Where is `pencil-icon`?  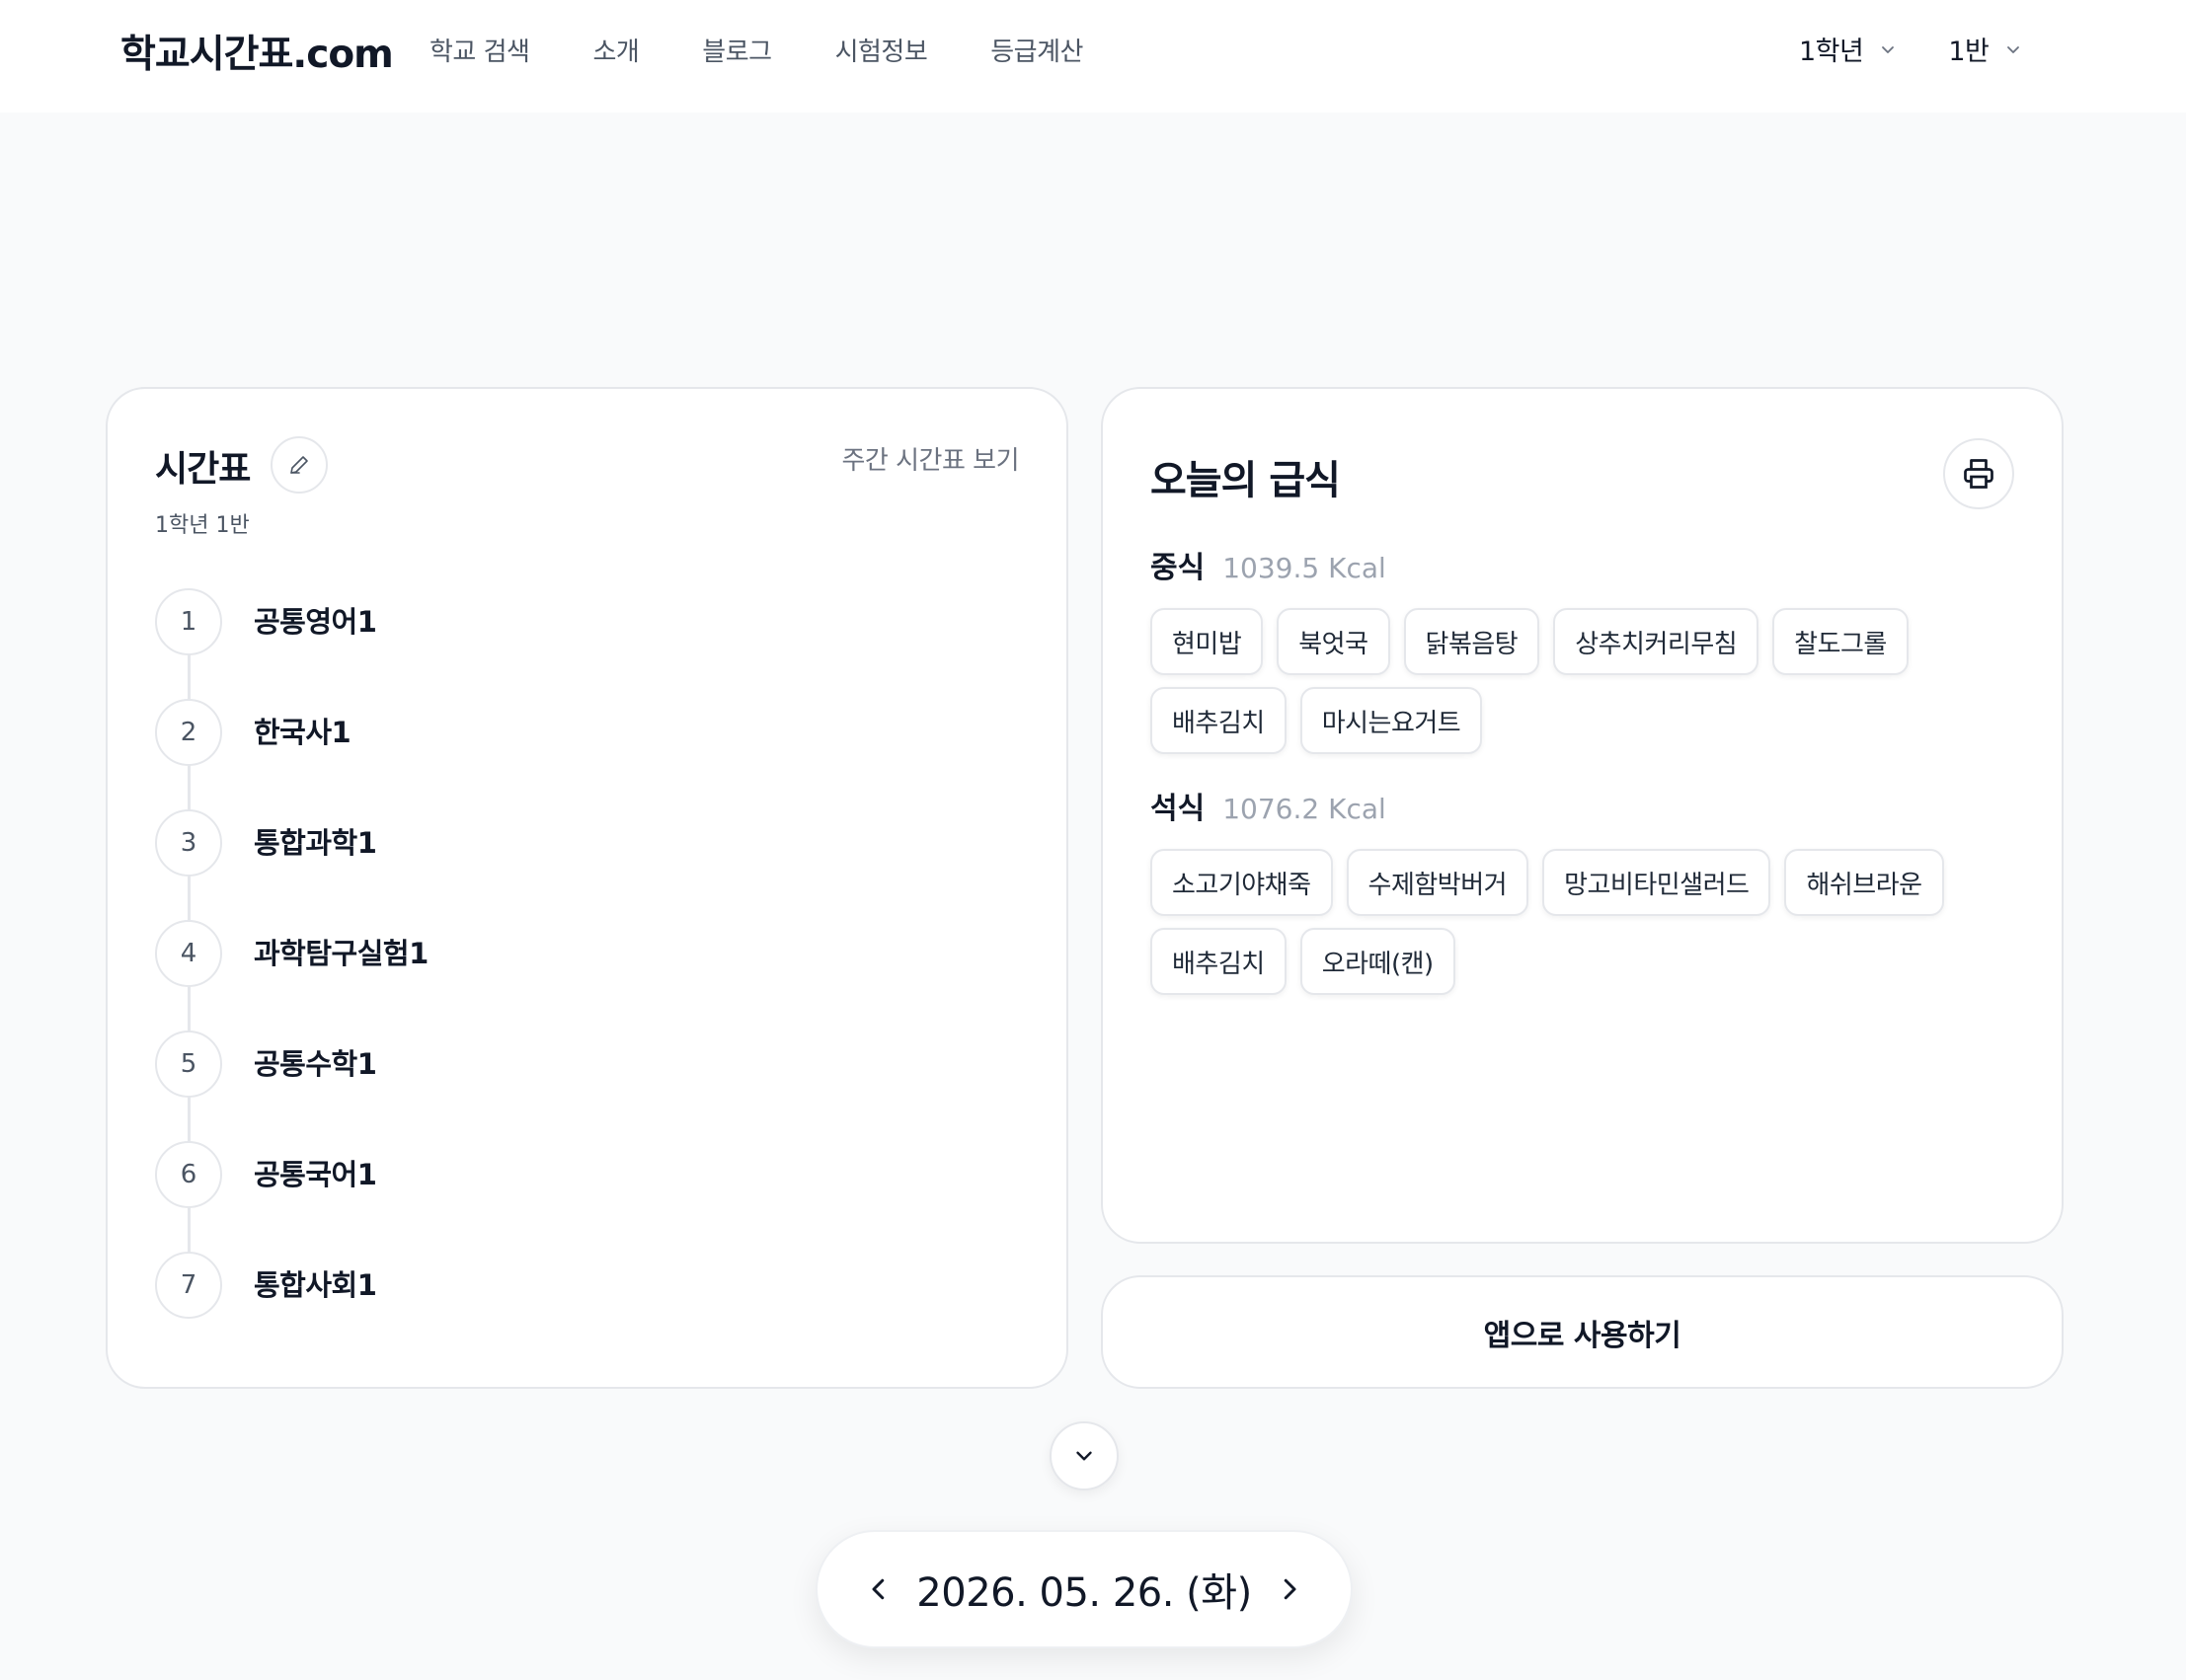 pencil-icon is located at coordinates (299, 465).